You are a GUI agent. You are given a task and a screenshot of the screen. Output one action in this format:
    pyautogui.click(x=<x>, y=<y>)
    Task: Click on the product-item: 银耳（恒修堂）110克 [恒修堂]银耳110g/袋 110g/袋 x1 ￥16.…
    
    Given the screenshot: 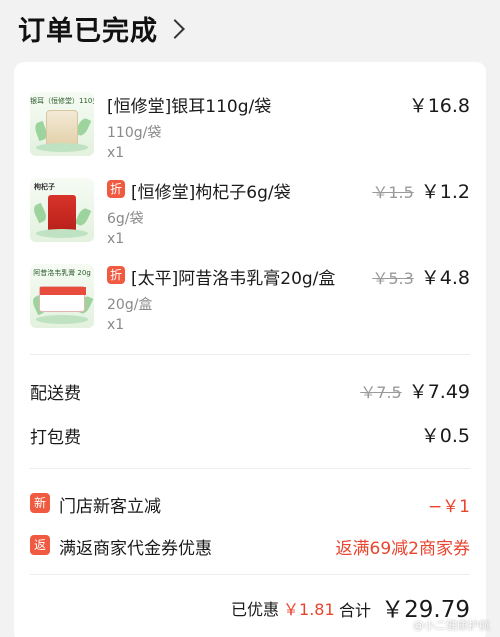 What is the action you would take?
    pyautogui.click(x=250, y=130)
    